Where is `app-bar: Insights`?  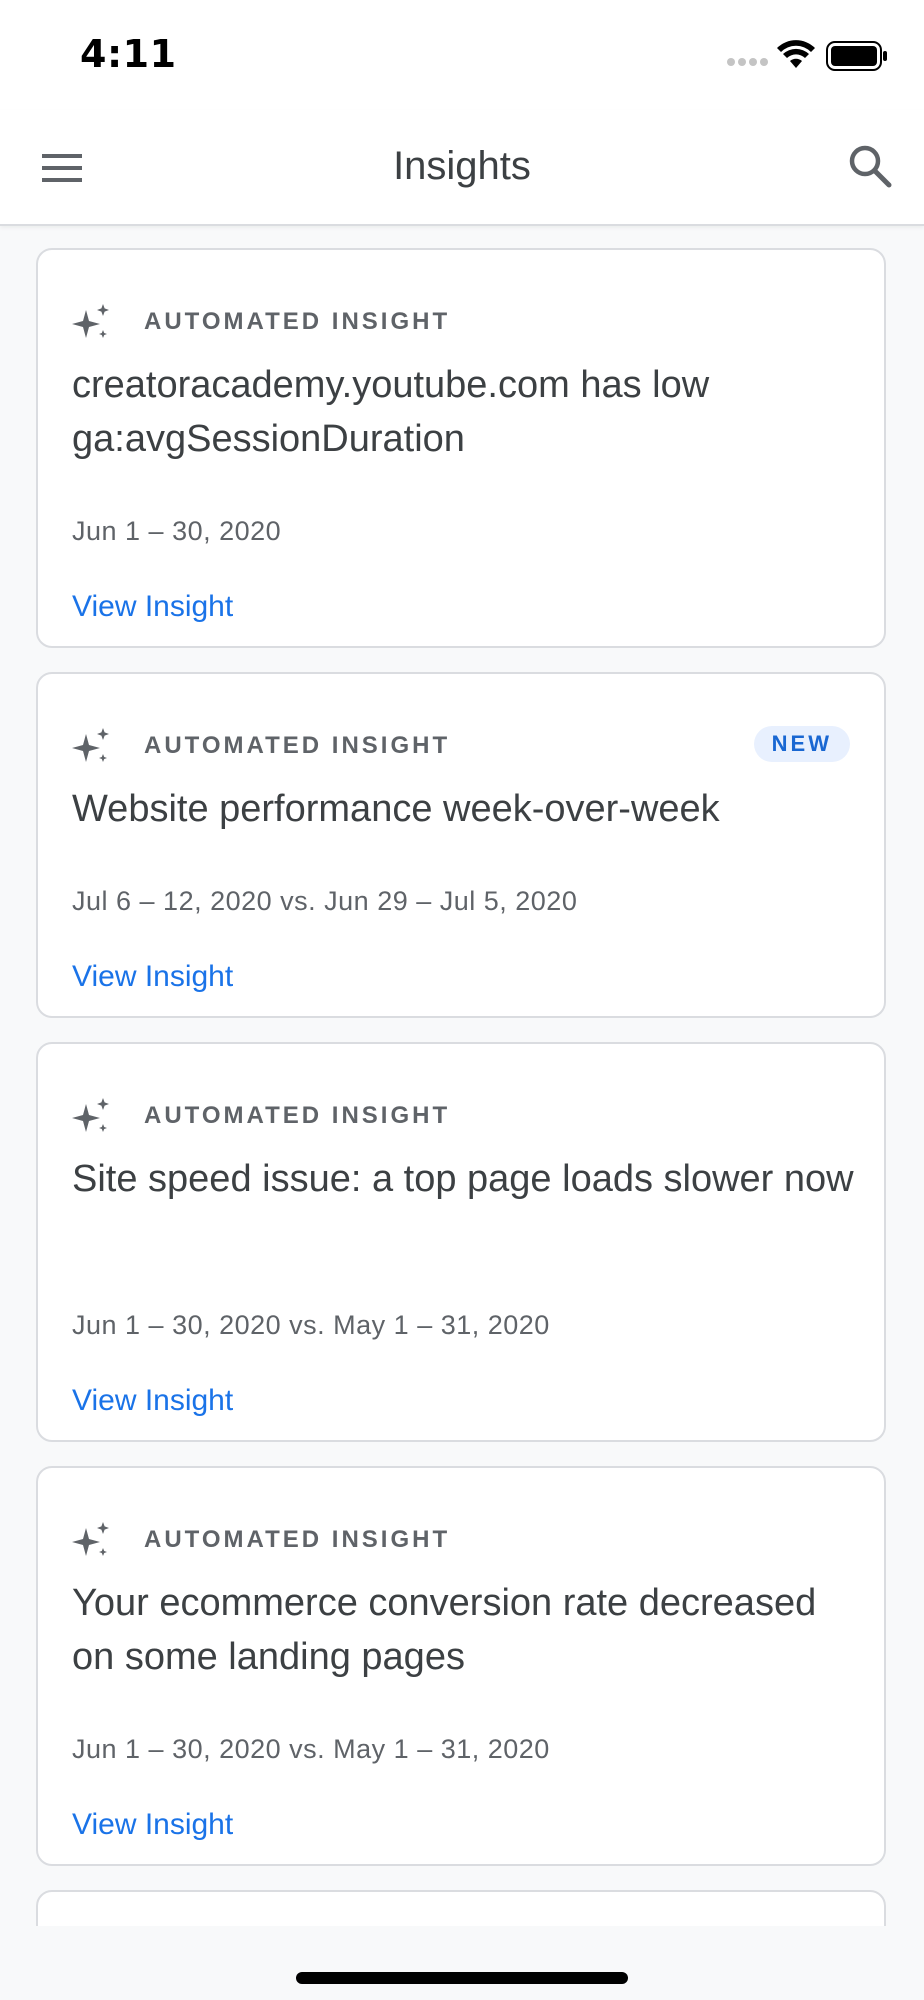 app-bar: Insights is located at coordinates (462, 168).